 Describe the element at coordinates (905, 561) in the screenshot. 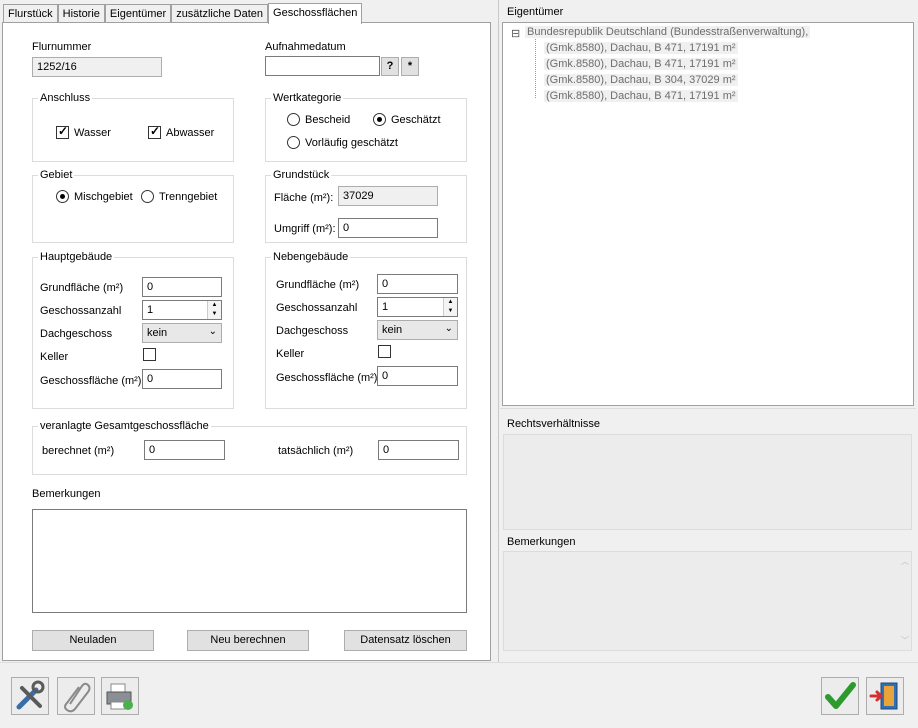

I see `scroll-up-icon: ︿` at that location.